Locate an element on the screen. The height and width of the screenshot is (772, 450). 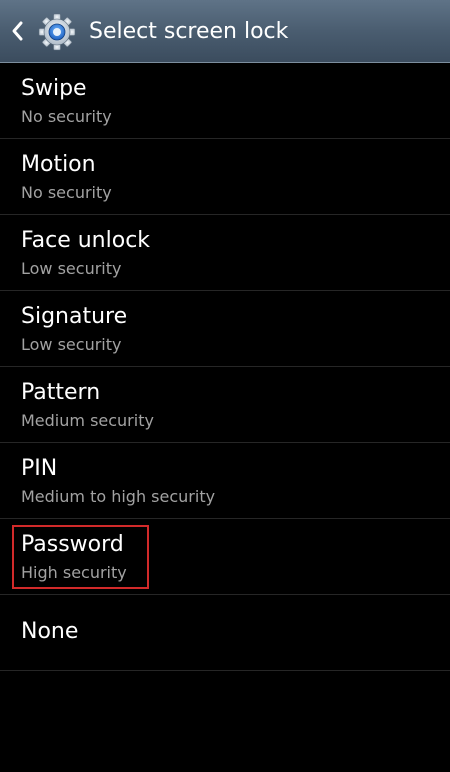
back-button is located at coordinates (17, 31).